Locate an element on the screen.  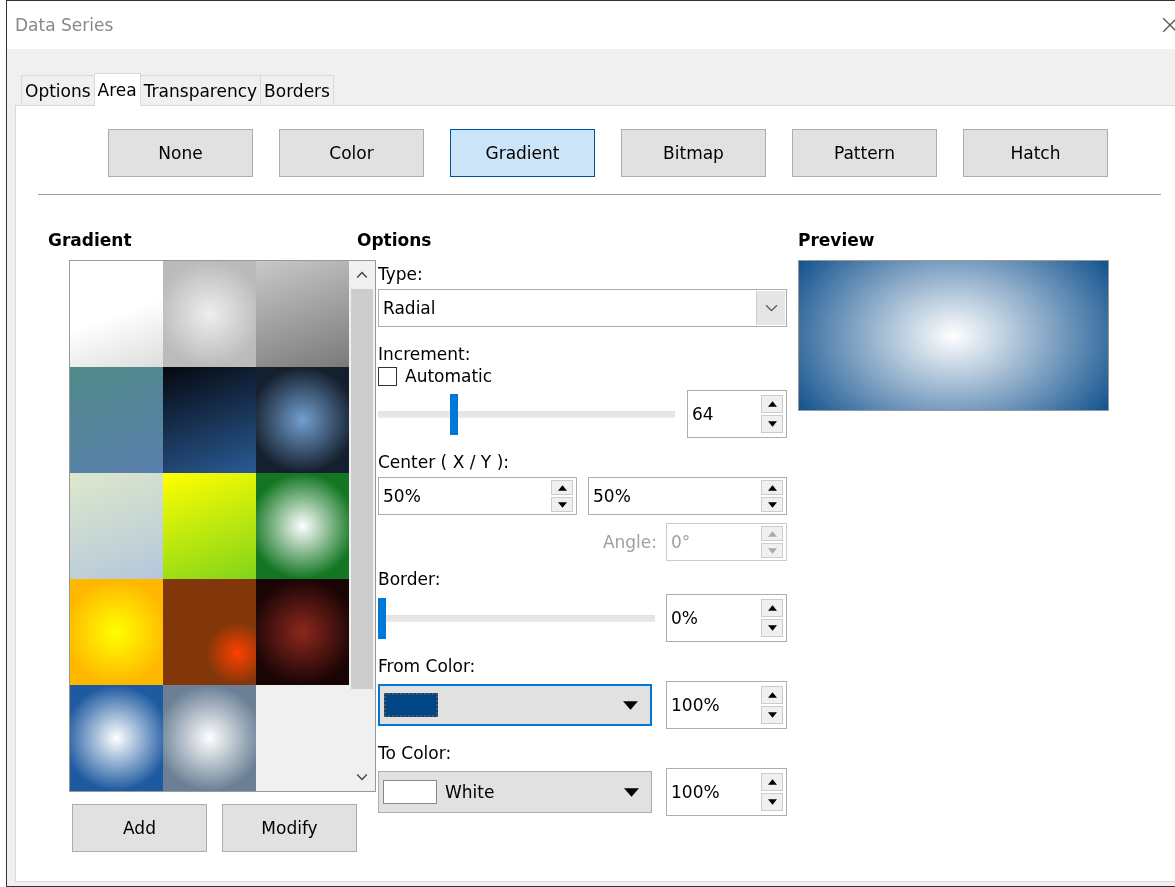
checkbox-label: Automatic is located at coordinates (449, 376).